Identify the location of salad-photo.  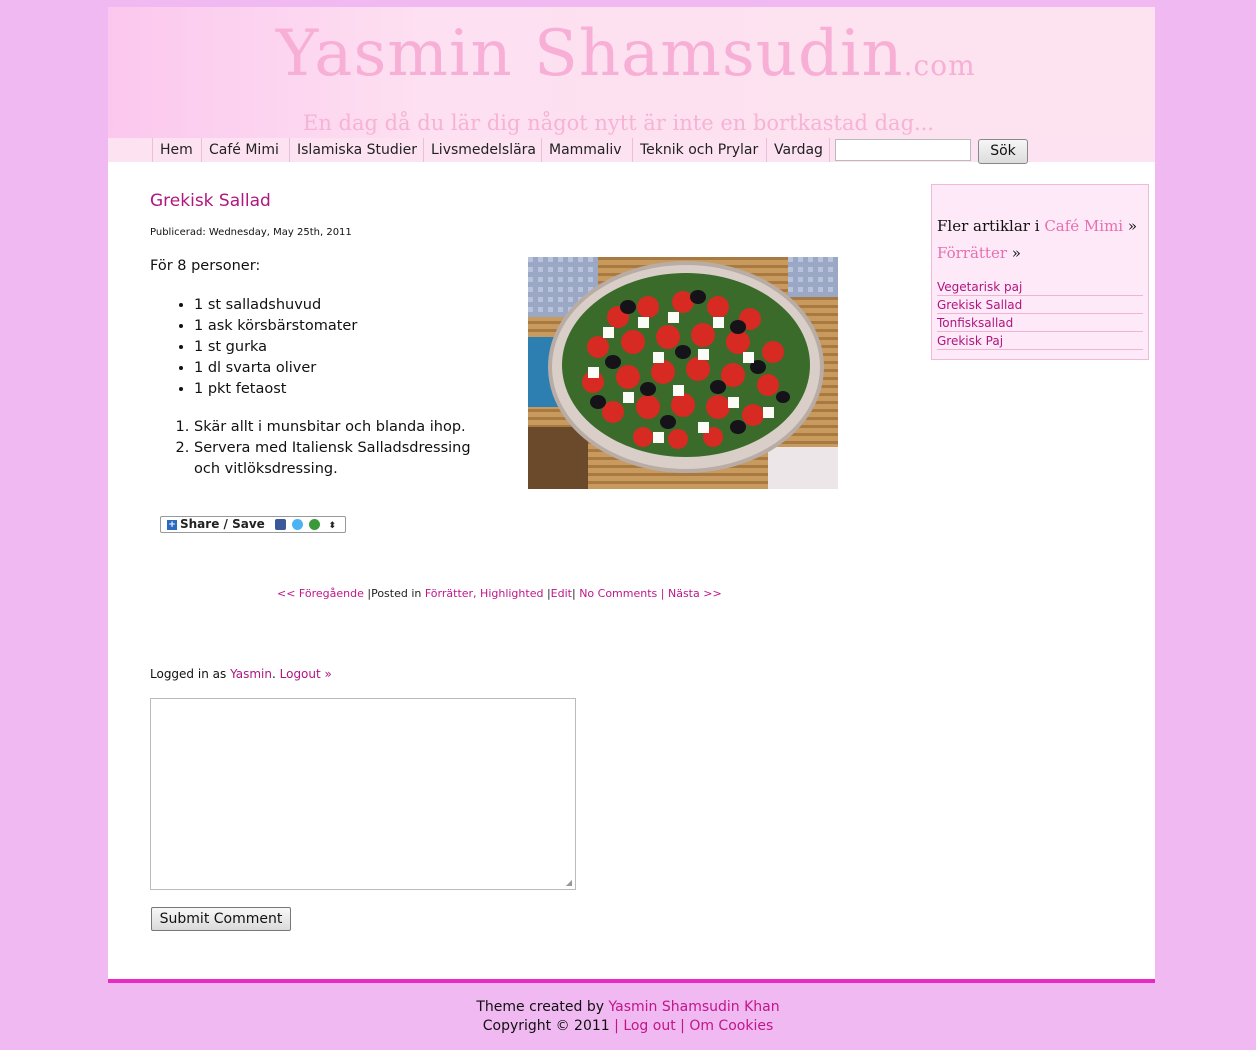
(683, 373).